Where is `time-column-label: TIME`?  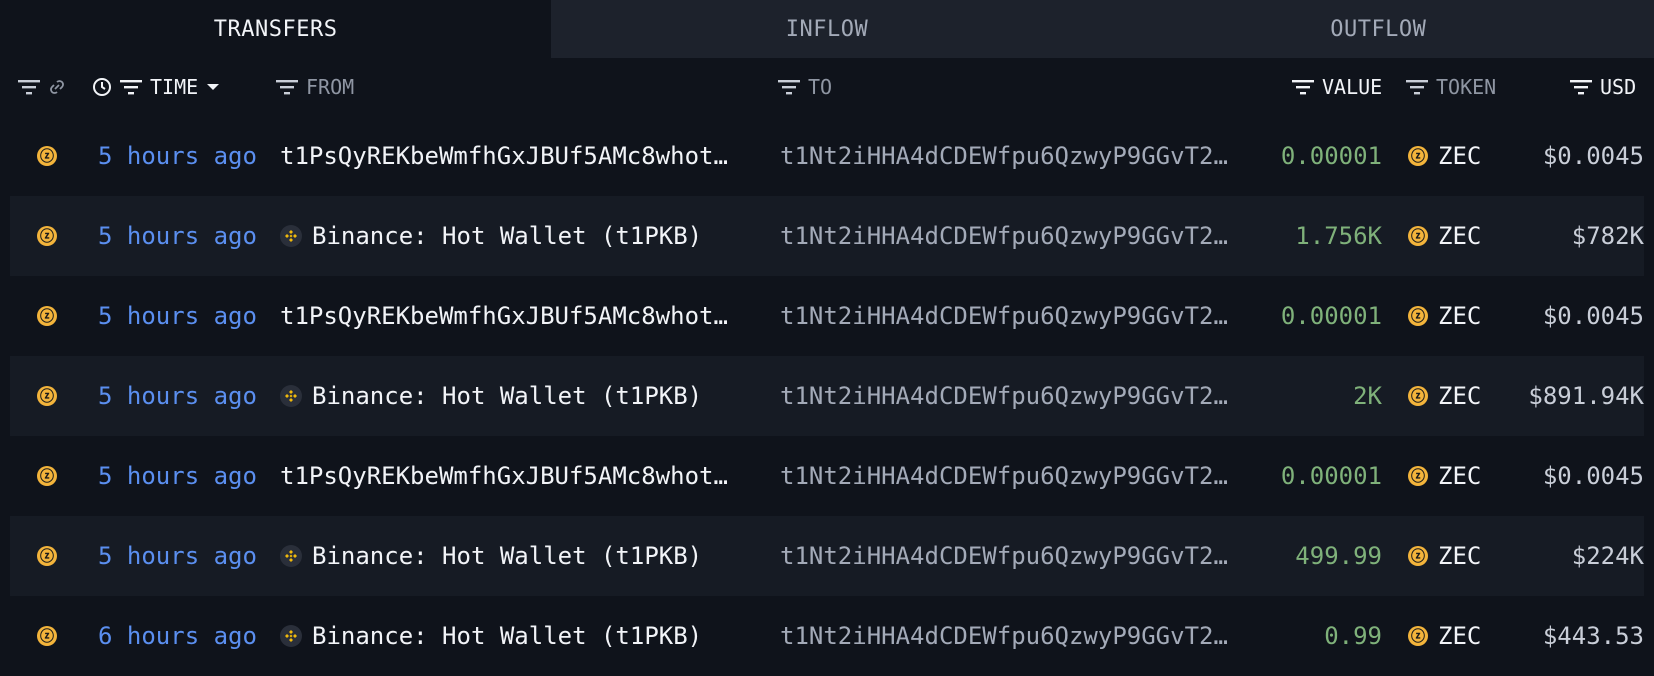
time-column-label: TIME is located at coordinates (174, 87).